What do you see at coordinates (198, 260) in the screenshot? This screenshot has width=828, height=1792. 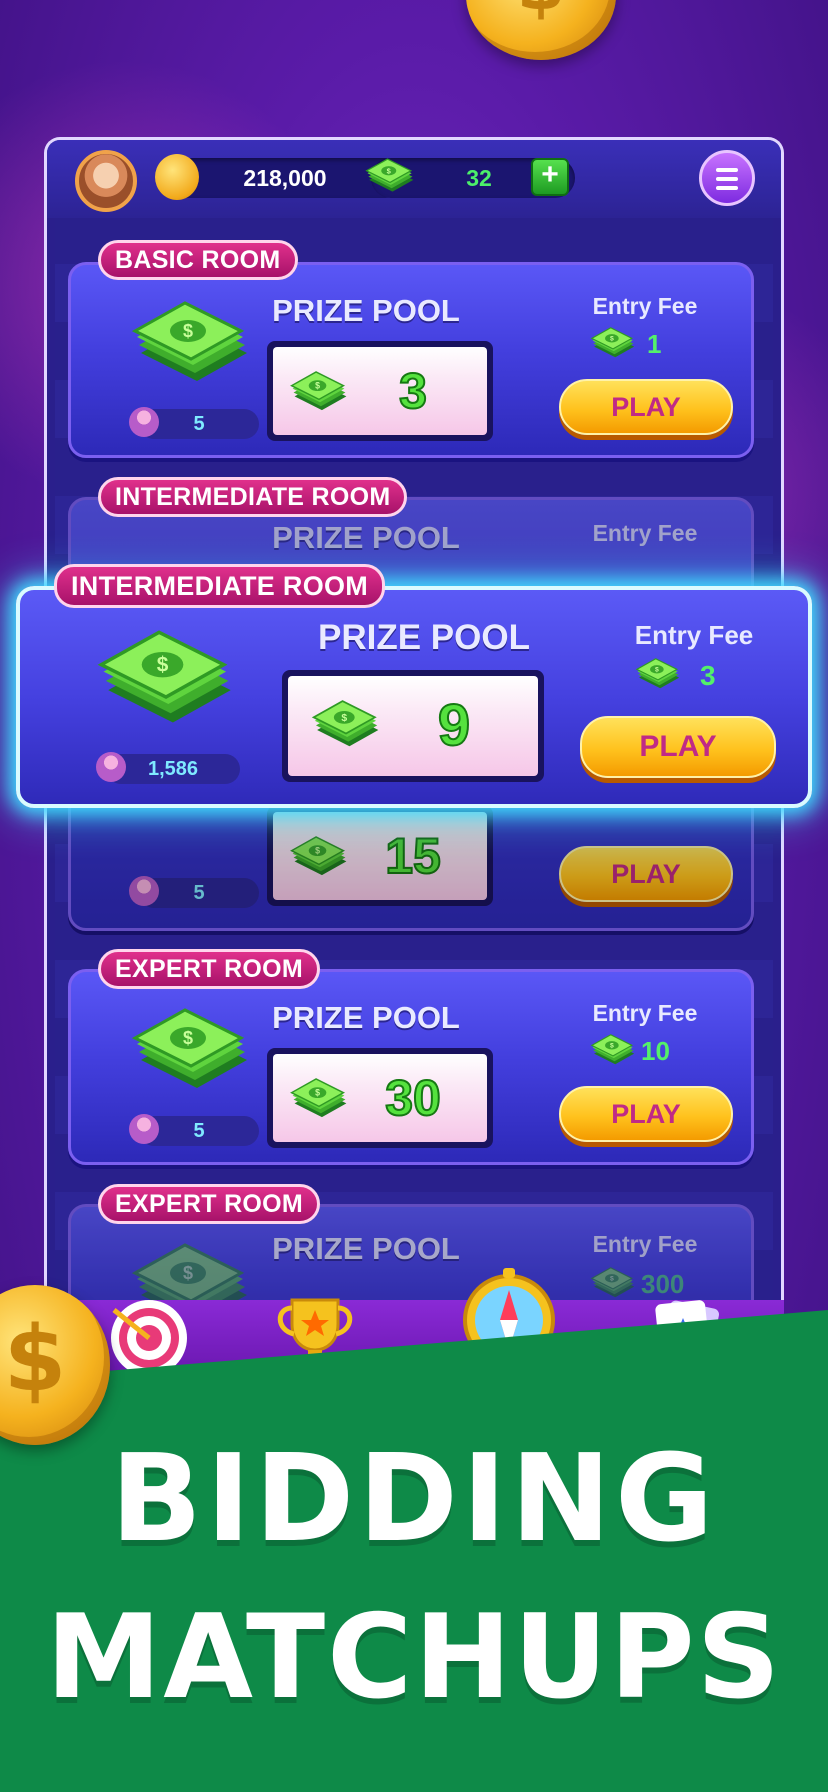 I see `room-tag: BASIC ROOM` at bounding box center [198, 260].